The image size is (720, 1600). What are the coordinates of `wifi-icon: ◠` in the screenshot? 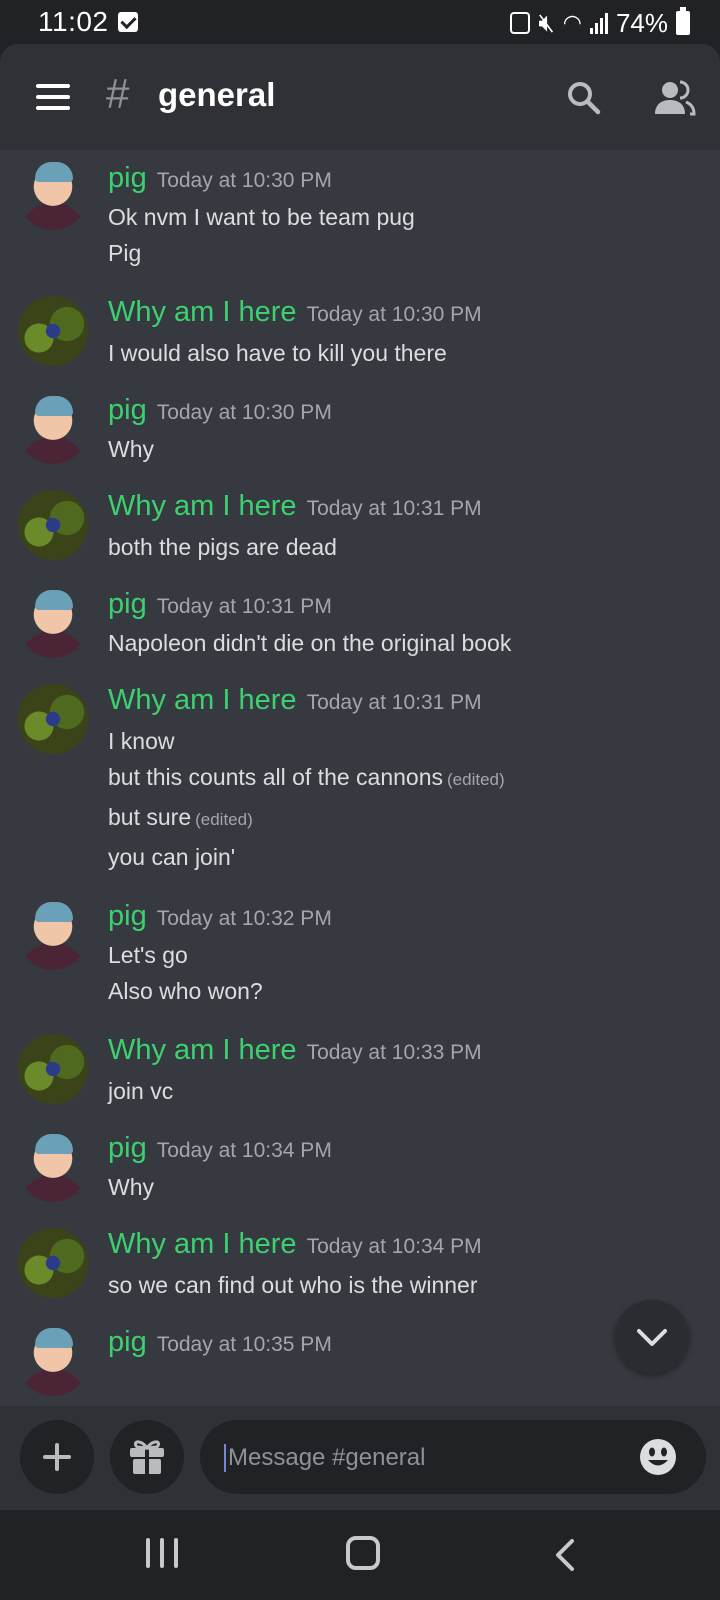 It's located at (572, 22).